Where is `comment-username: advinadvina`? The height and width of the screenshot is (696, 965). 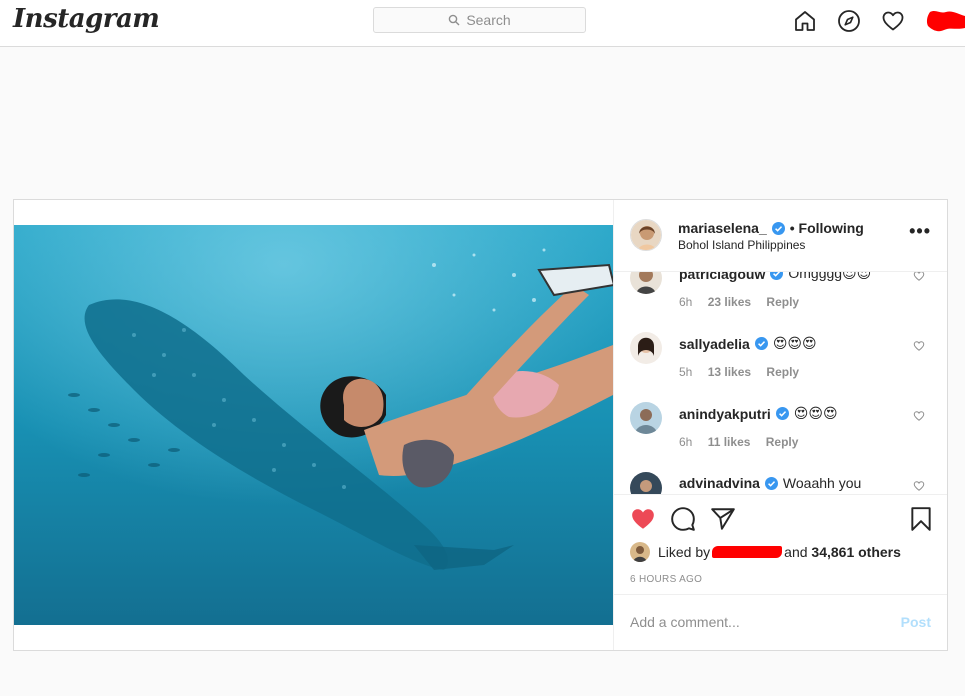
comment-username: advinadvina is located at coordinates (719, 483).